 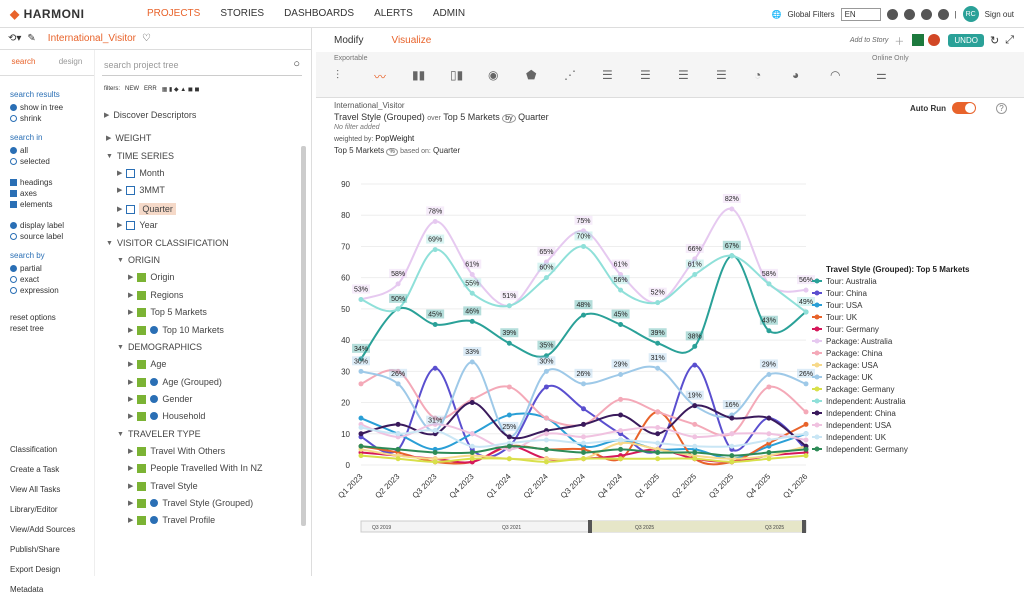 I want to click on radio-display, so click(x=13, y=225).